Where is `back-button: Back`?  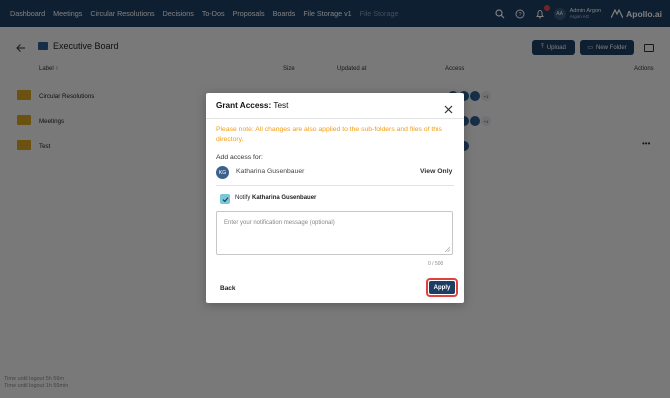
back-button: Back is located at coordinates (228, 288).